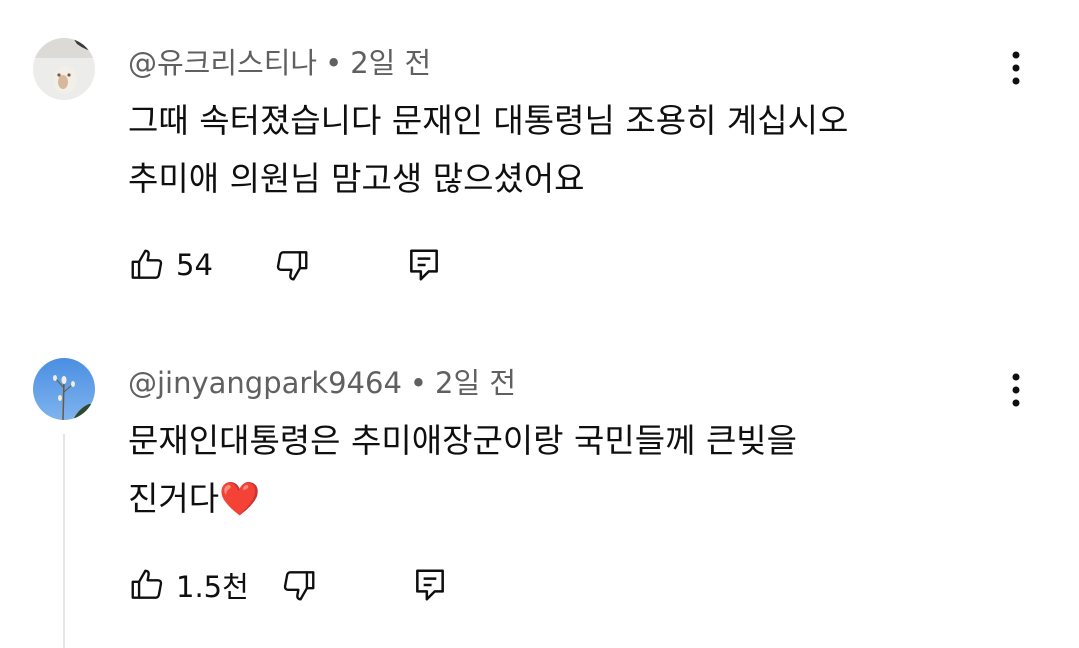 The image size is (1079, 648). What do you see at coordinates (212, 587) in the screenshot?
I see `like-count: 1.5천` at bounding box center [212, 587].